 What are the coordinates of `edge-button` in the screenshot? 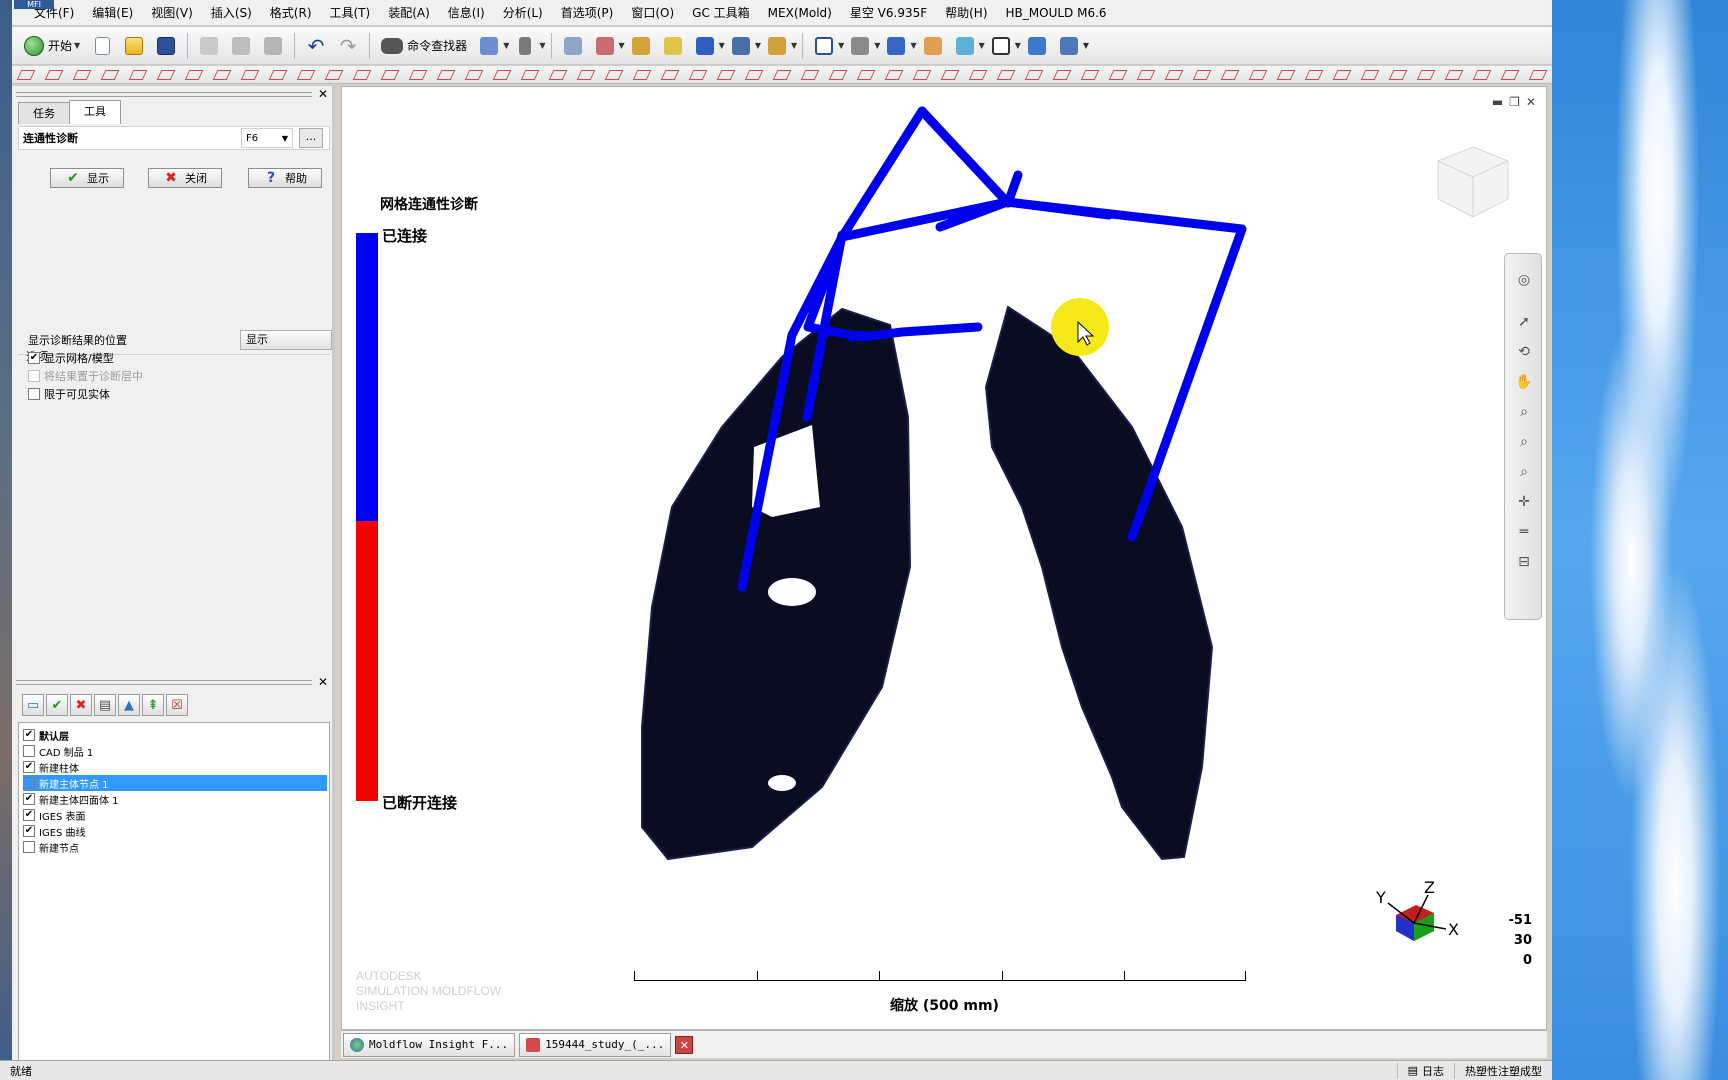 It's located at (933, 46).